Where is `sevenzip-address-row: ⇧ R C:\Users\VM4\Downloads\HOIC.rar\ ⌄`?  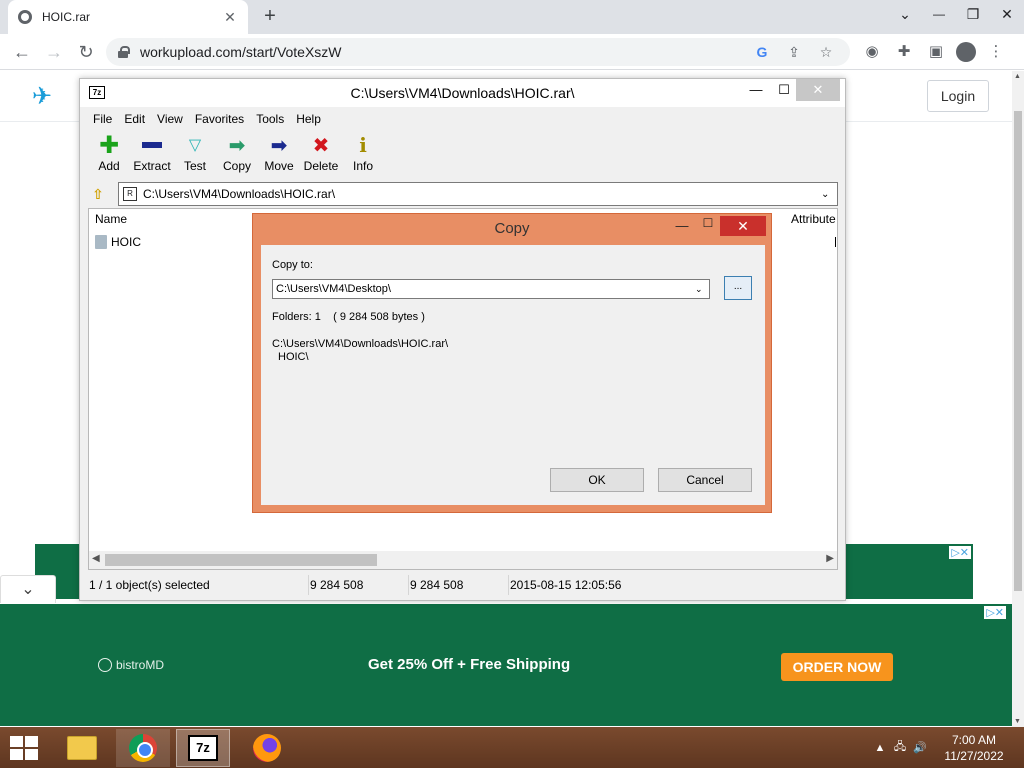 sevenzip-address-row: ⇧ R C:\Users\VM4\Downloads\HOIC.rar\ ⌄ is located at coordinates (463, 194).